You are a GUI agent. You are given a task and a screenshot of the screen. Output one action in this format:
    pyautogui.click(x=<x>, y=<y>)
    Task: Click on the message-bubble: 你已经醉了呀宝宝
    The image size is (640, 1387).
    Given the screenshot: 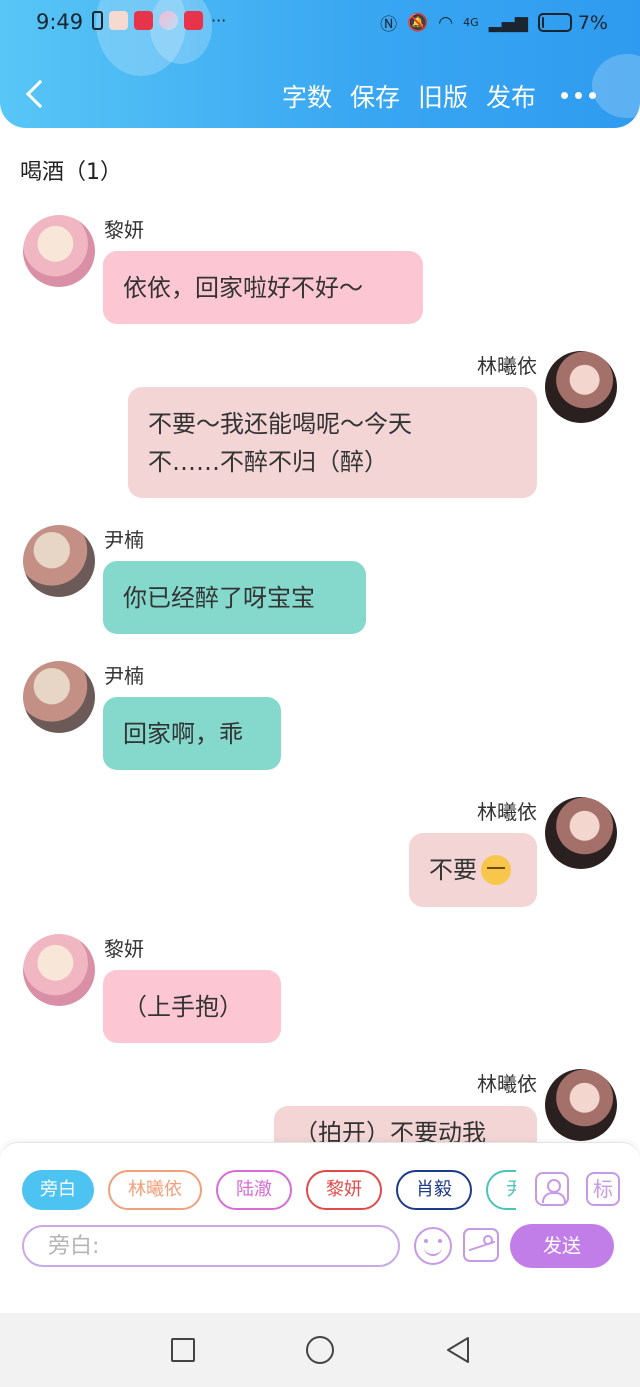 What is the action you would take?
    pyautogui.click(x=234, y=597)
    